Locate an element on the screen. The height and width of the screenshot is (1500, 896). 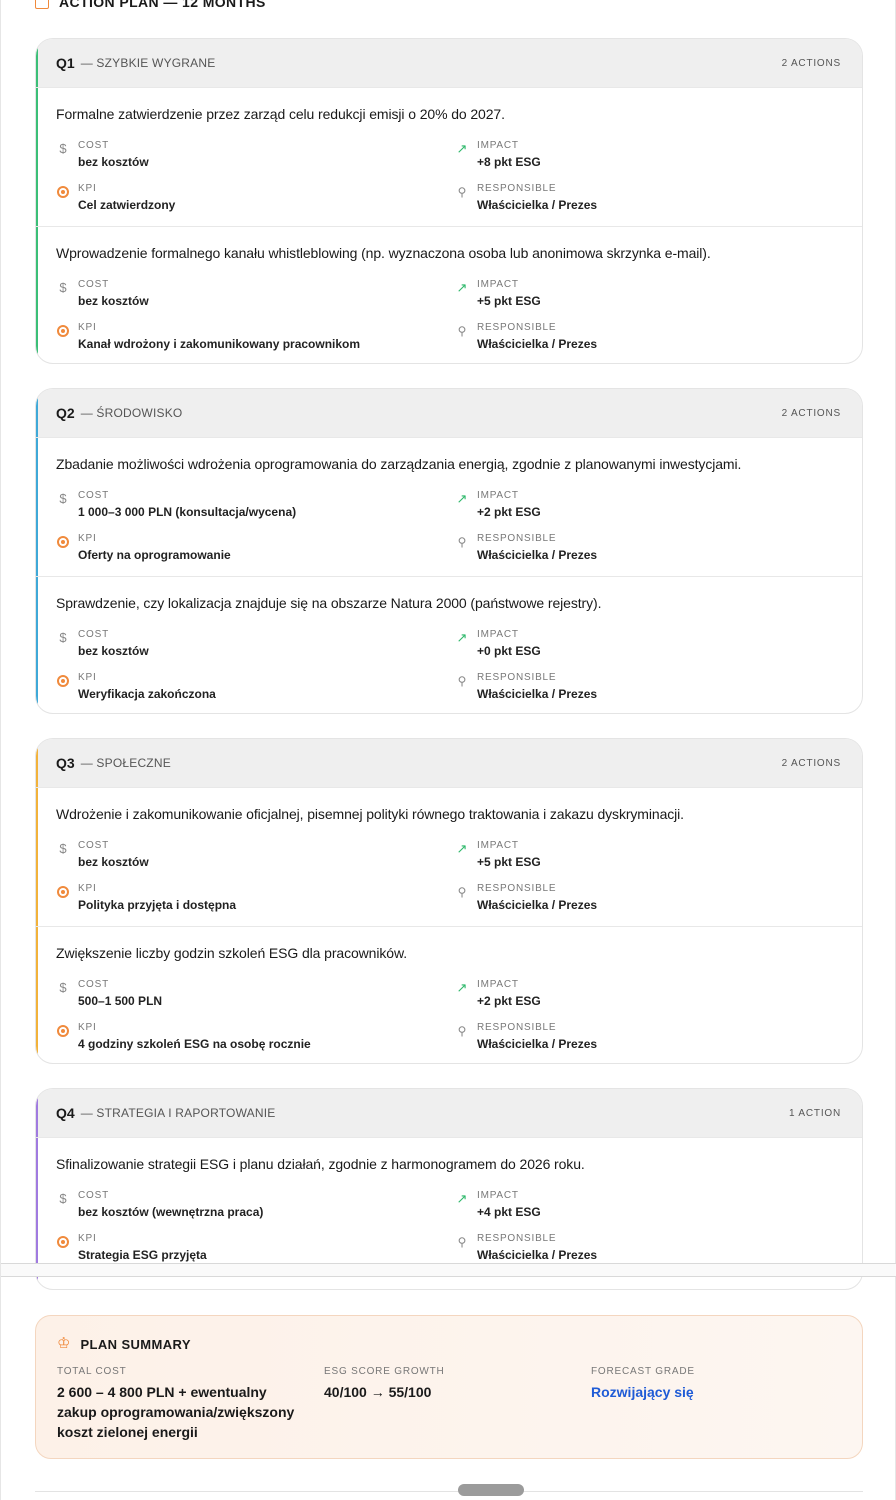
cost-value: 1 000–3 000 PLN (konsultacja/wycena) is located at coordinates (187, 512).